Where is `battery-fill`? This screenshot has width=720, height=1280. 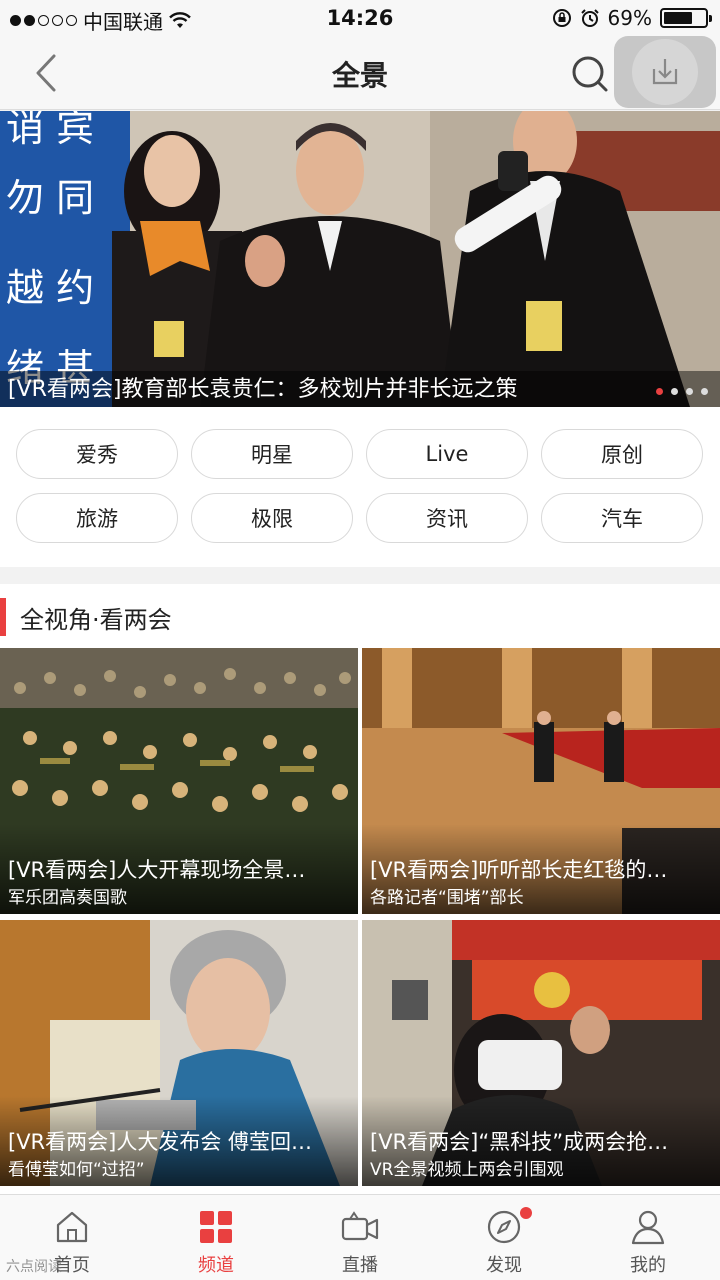 battery-fill is located at coordinates (678, 18).